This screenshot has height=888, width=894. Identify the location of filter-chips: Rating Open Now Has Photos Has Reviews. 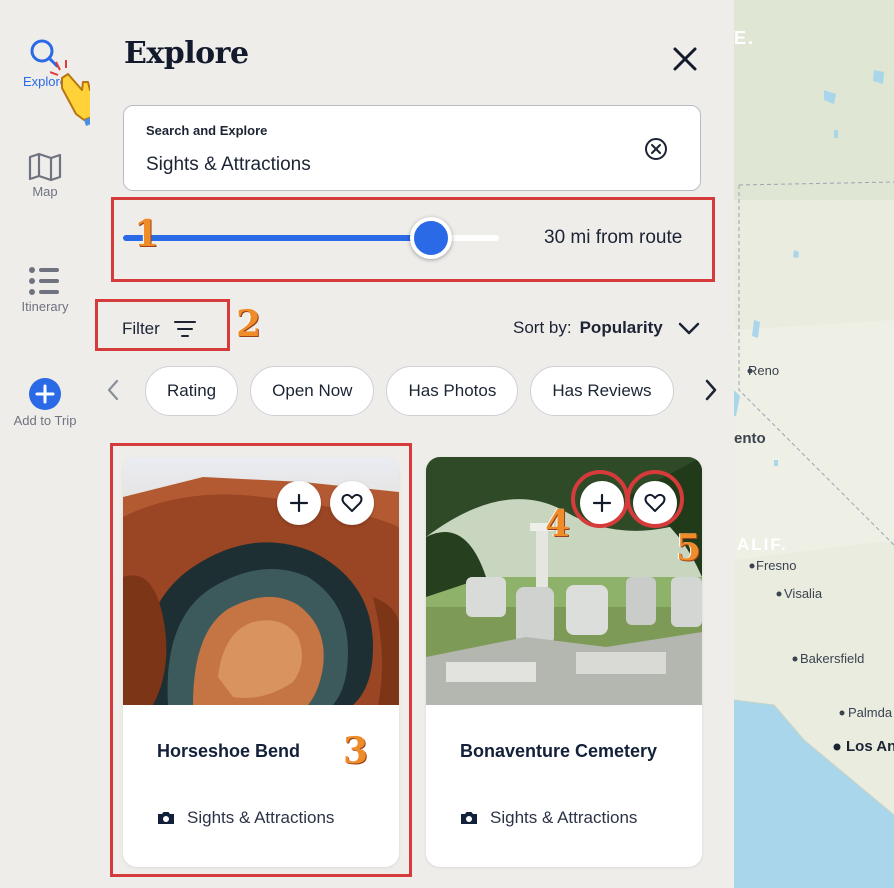
(415, 392).